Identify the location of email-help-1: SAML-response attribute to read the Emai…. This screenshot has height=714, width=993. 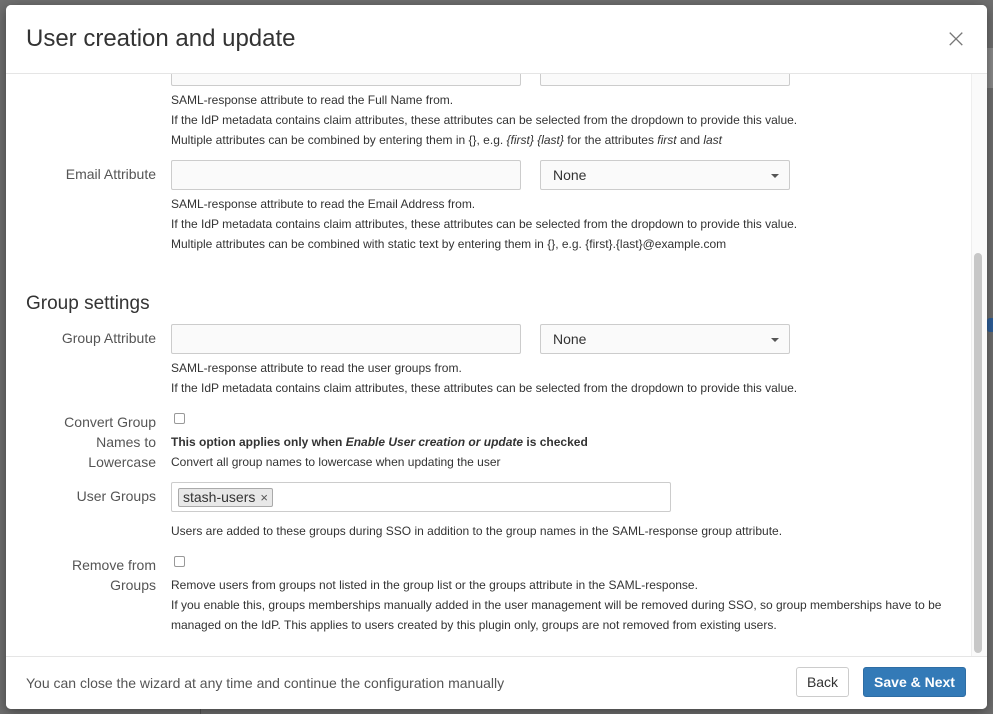
(323, 204).